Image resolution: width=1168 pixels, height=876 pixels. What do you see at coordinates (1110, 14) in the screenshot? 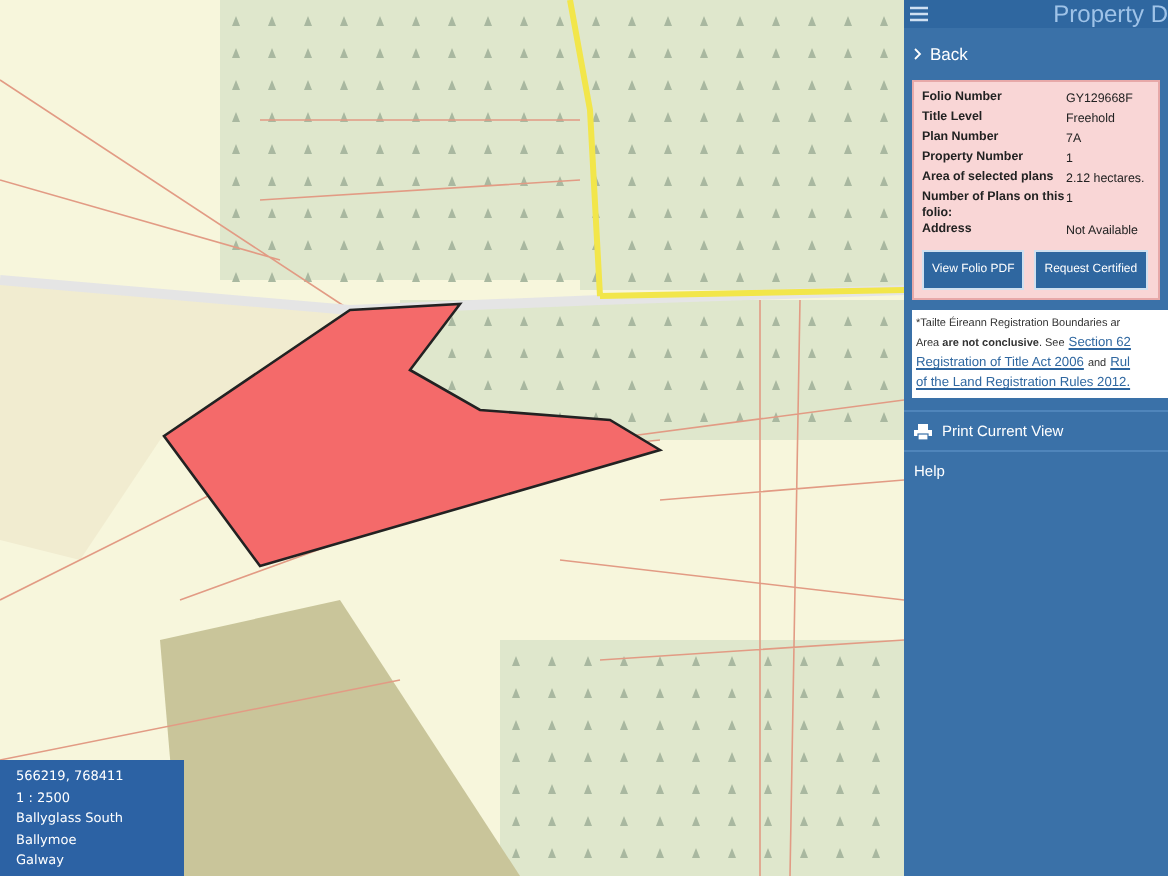
I see `panel-title: Property D` at bounding box center [1110, 14].